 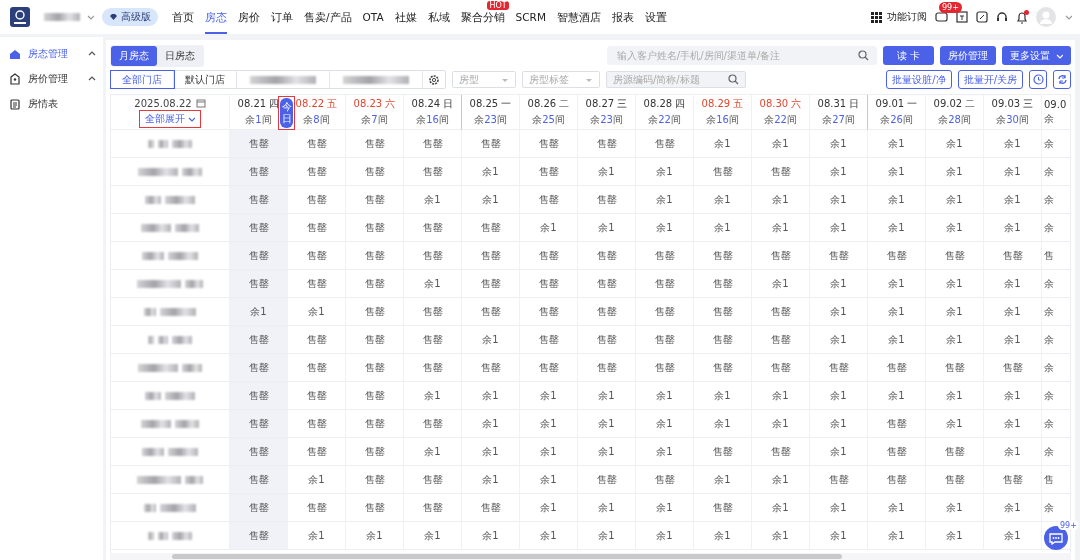 I want to click on nav-tab: 报表, so click(x=622, y=22).